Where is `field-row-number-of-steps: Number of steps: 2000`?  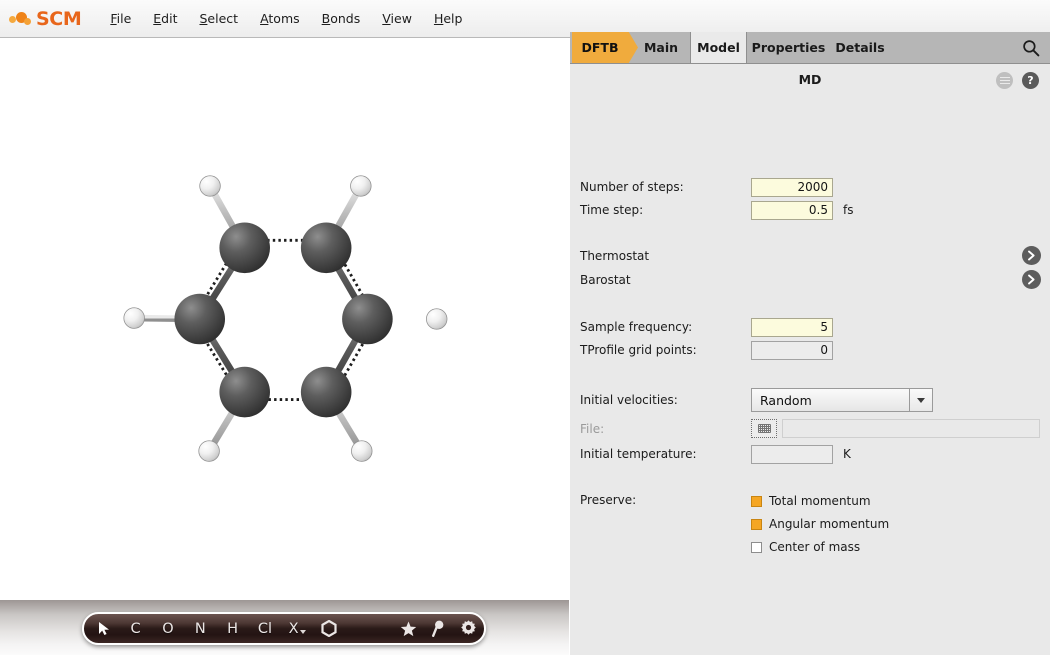 field-row-number-of-steps: Number of steps: 2000 is located at coordinates (810, 188).